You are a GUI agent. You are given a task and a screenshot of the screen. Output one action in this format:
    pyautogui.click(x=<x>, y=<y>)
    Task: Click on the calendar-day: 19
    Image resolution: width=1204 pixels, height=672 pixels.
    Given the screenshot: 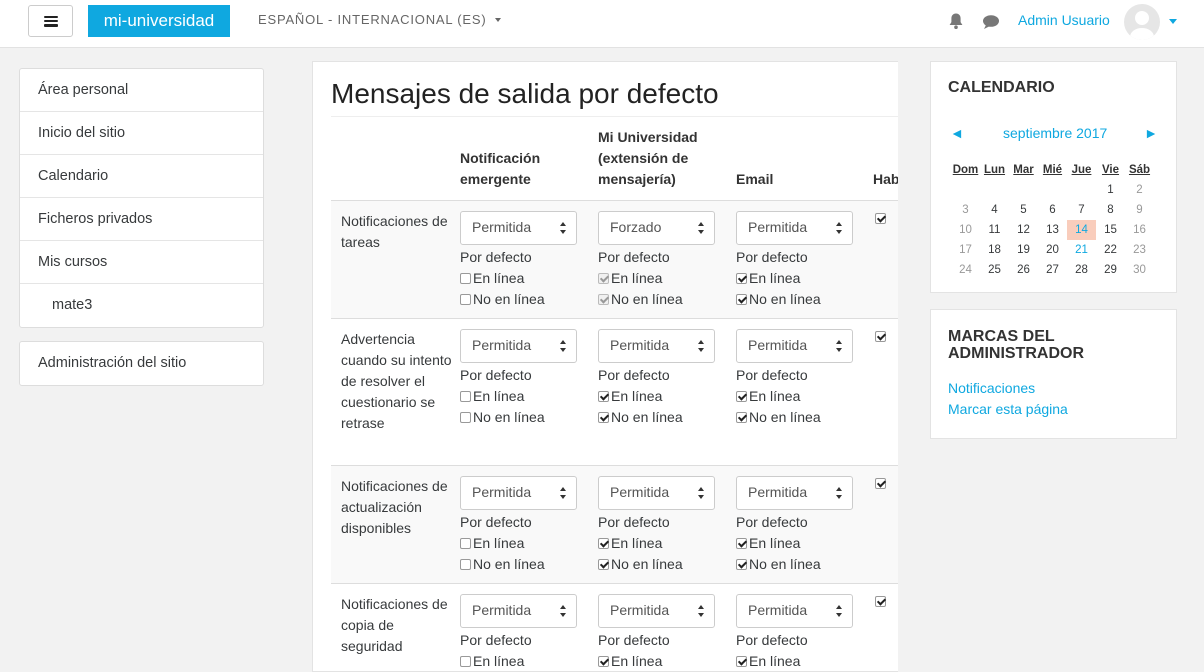 What is the action you would take?
    pyautogui.click(x=1023, y=250)
    